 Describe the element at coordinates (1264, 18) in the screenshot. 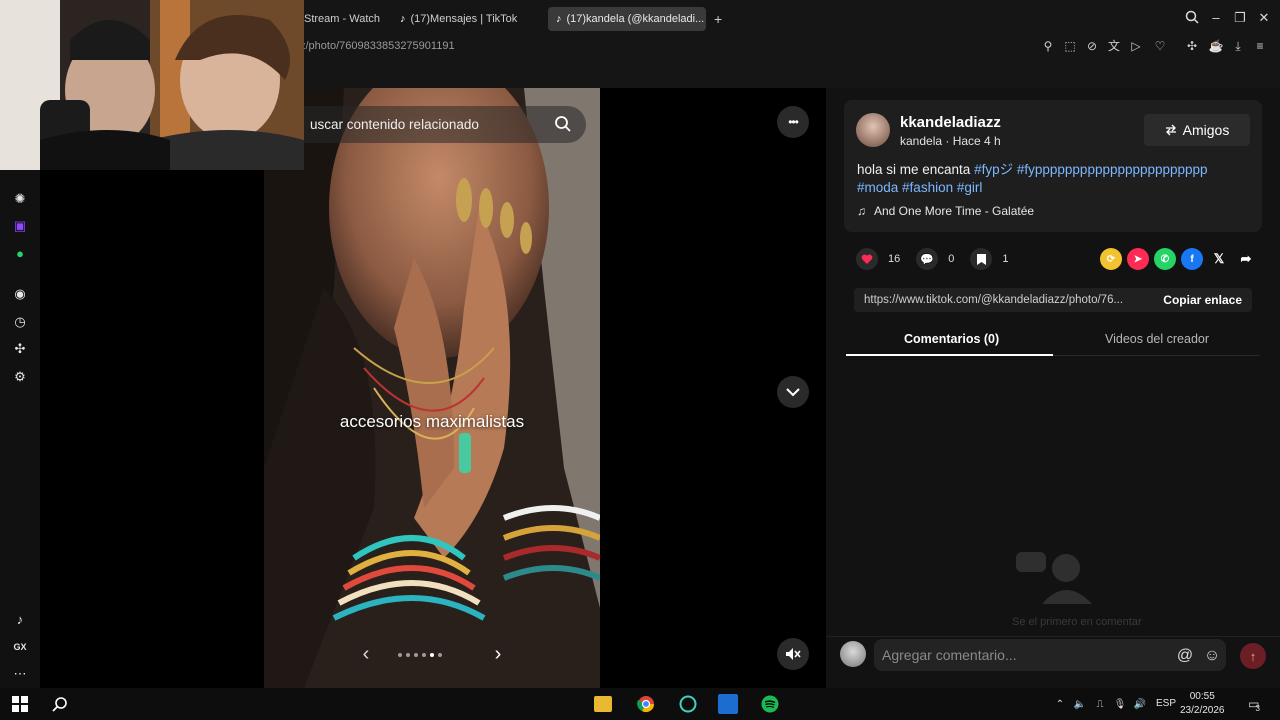

I see `close-icon: ✕` at that location.